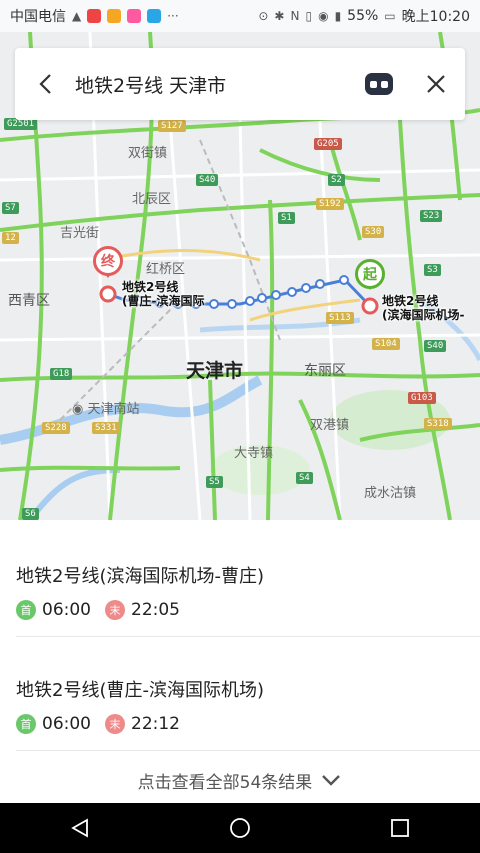  What do you see at coordinates (336, 180) in the screenshot?
I see `road-badge: S2` at bounding box center [336, 180].